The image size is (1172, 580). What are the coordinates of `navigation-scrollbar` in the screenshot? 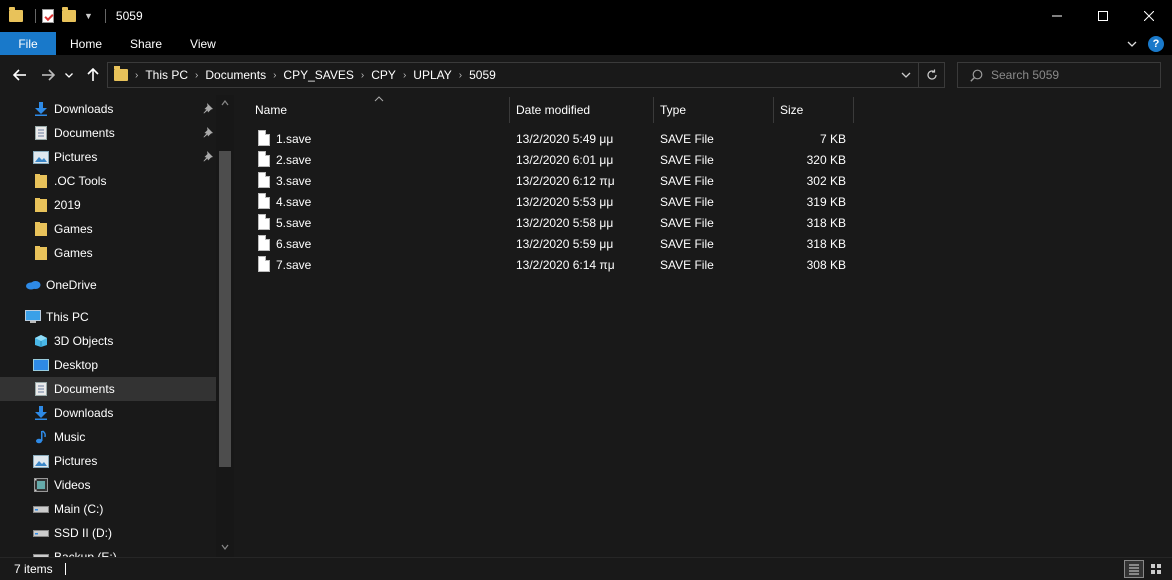 It's located at (225, 326).